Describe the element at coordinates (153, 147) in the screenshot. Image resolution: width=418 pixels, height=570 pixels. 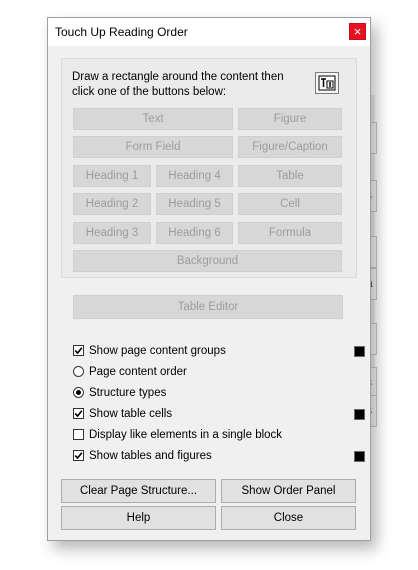
I see `tag-form-field-button: Form Field` at that location.